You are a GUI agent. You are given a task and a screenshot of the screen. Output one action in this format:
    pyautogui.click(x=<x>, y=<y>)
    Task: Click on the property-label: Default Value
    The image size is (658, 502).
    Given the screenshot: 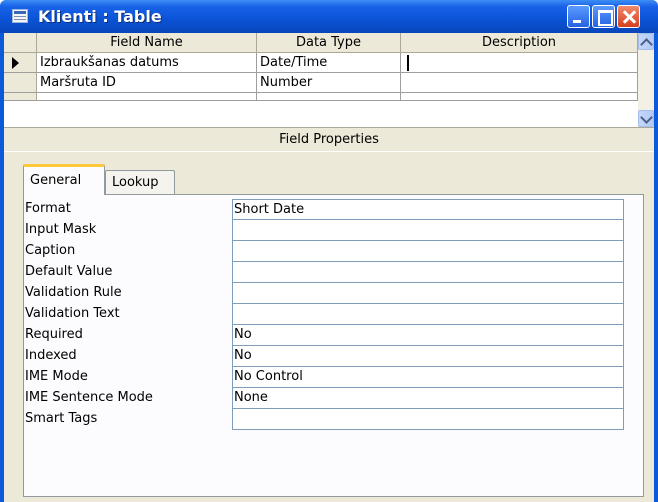 What is the action you would take?
    pyautogui.click(x=69, y=271)
    